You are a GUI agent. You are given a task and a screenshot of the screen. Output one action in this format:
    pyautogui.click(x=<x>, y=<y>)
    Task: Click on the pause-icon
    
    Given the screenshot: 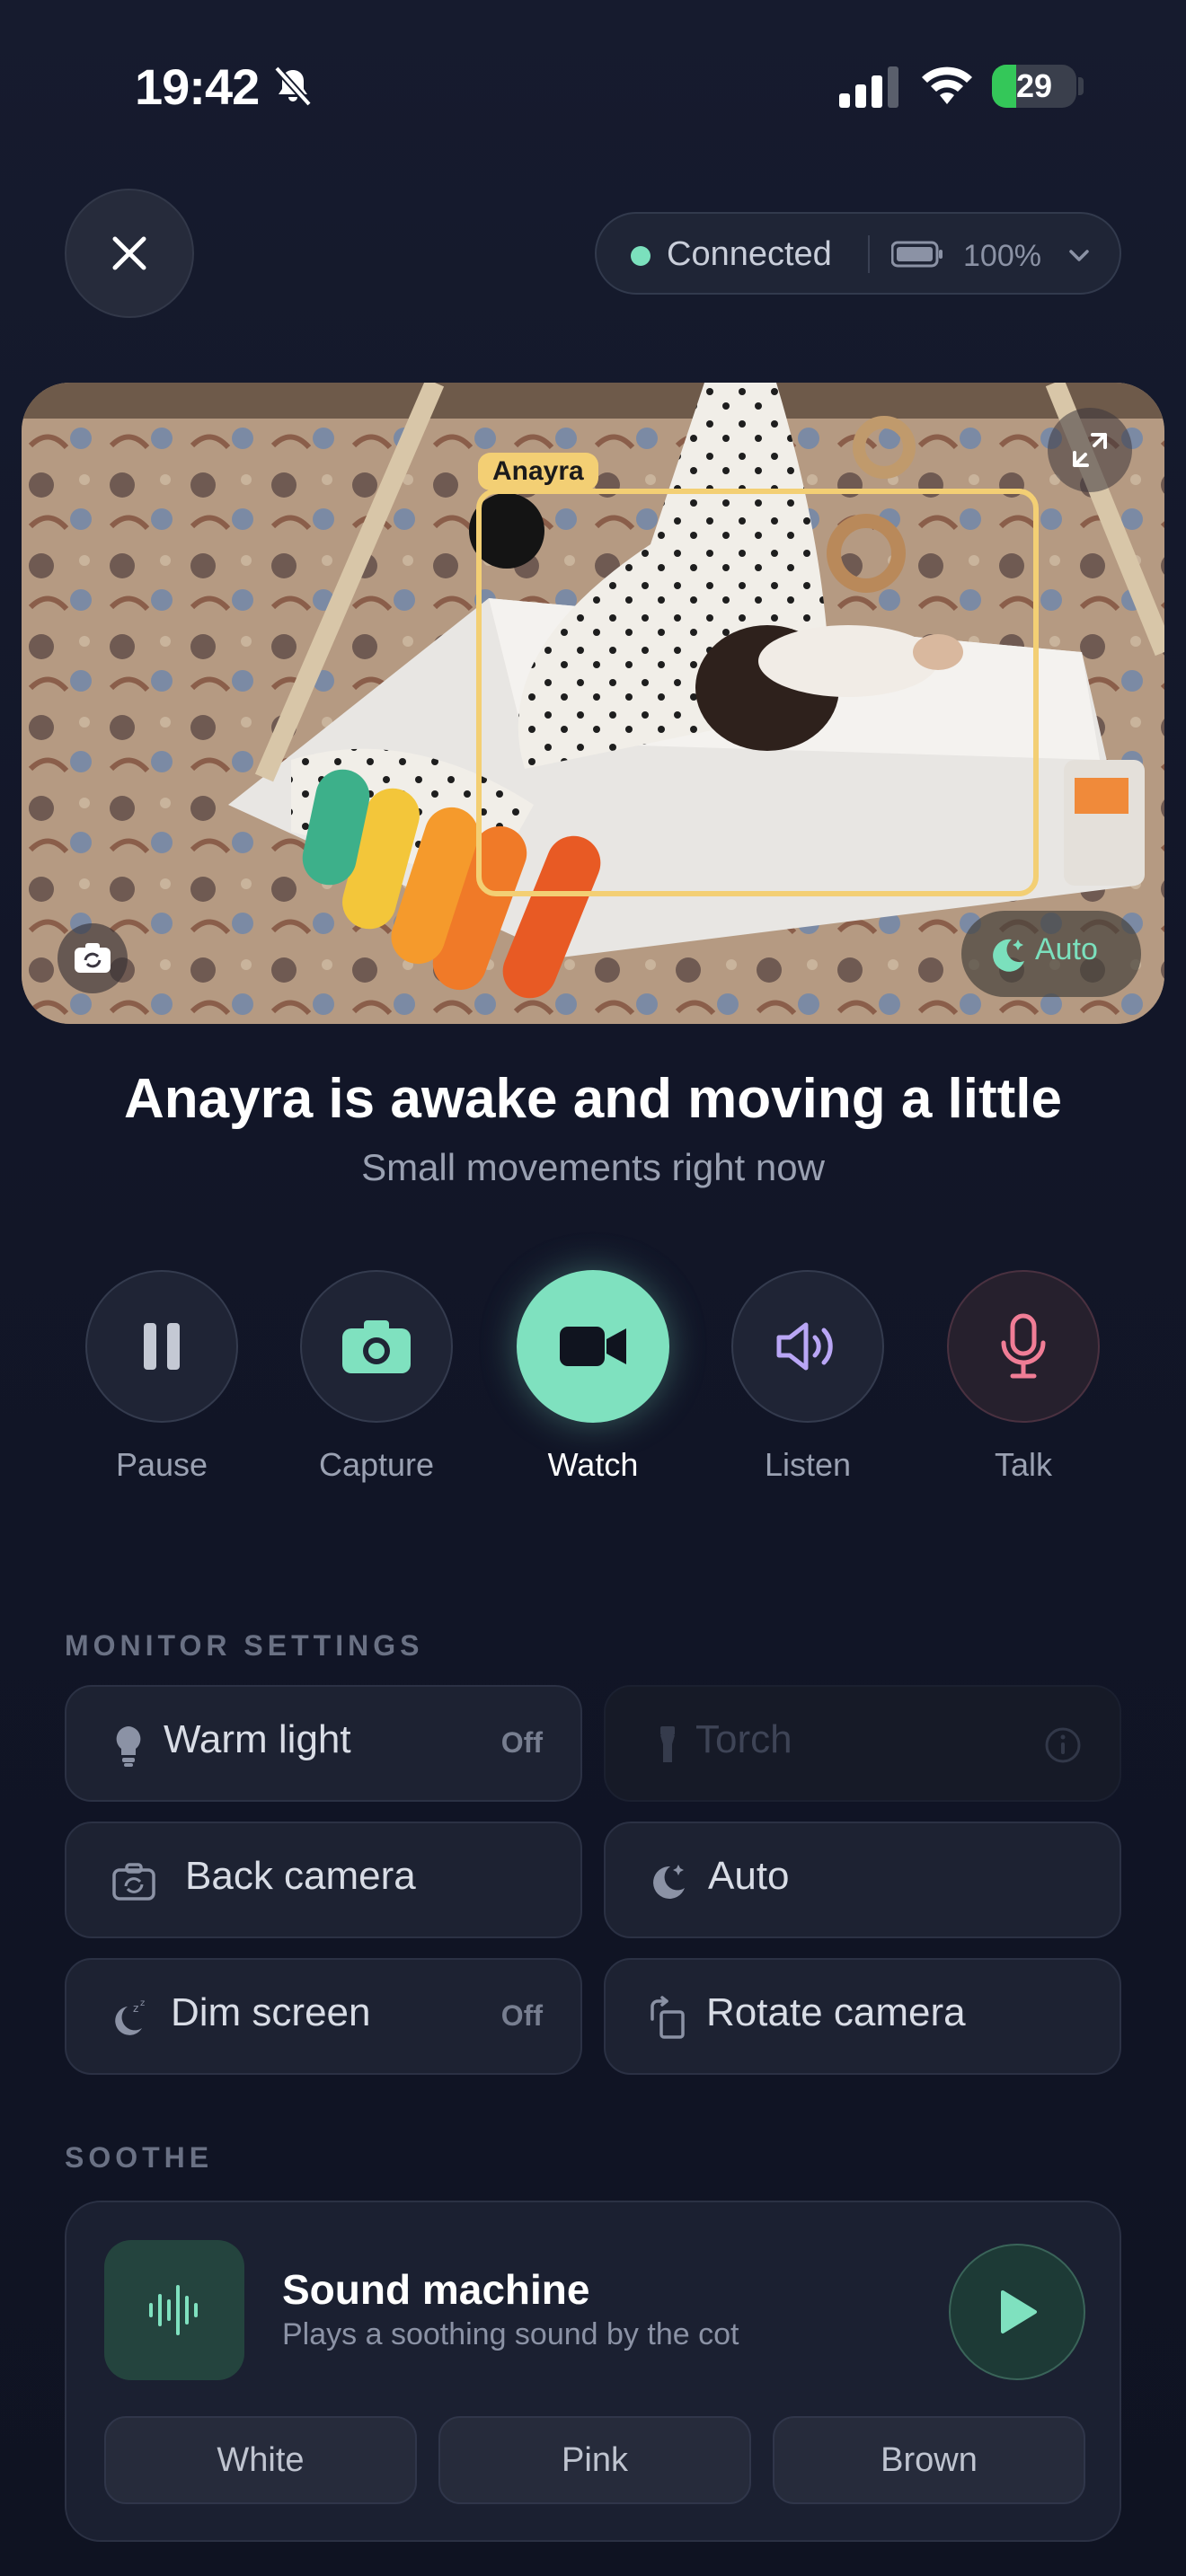 What is the action you would take?
    pyautogui.click(x=162, y=1346)
    